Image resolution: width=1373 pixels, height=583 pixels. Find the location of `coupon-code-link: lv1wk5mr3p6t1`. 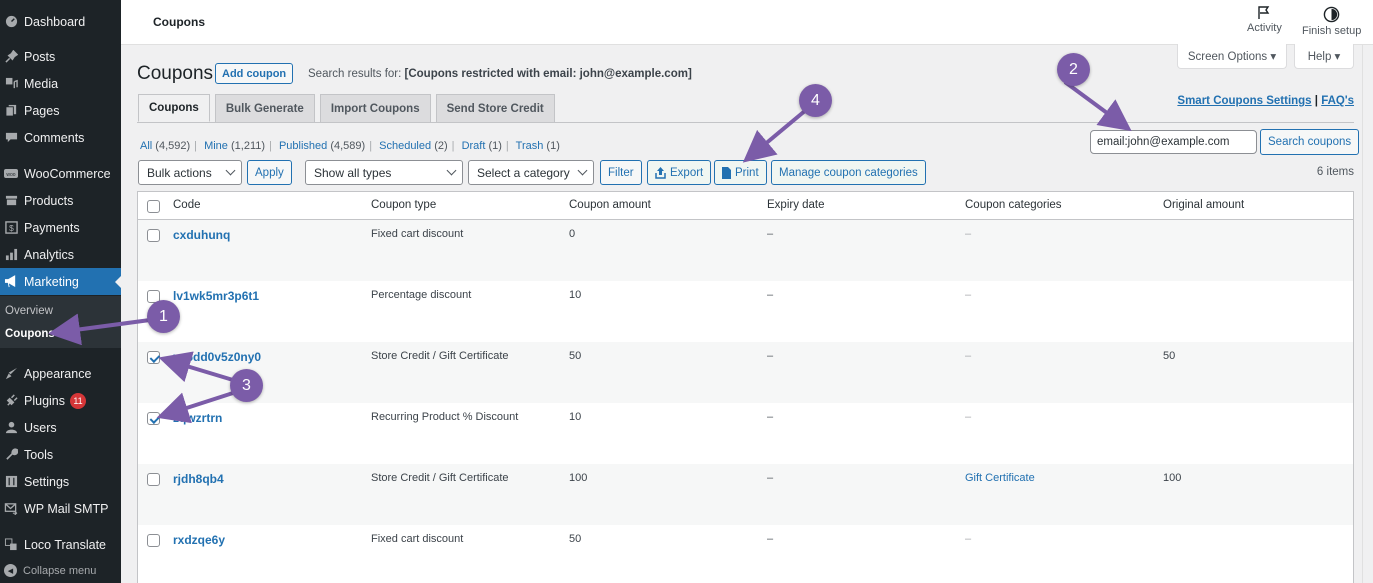

coupon-code-link: lv1wk5mr3p6t1 is located at coordinates (216, 296).